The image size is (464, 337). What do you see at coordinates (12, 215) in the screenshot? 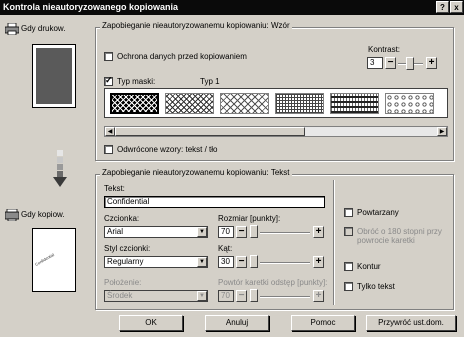
I see `copier-icon` at bounding box center [12, 215].